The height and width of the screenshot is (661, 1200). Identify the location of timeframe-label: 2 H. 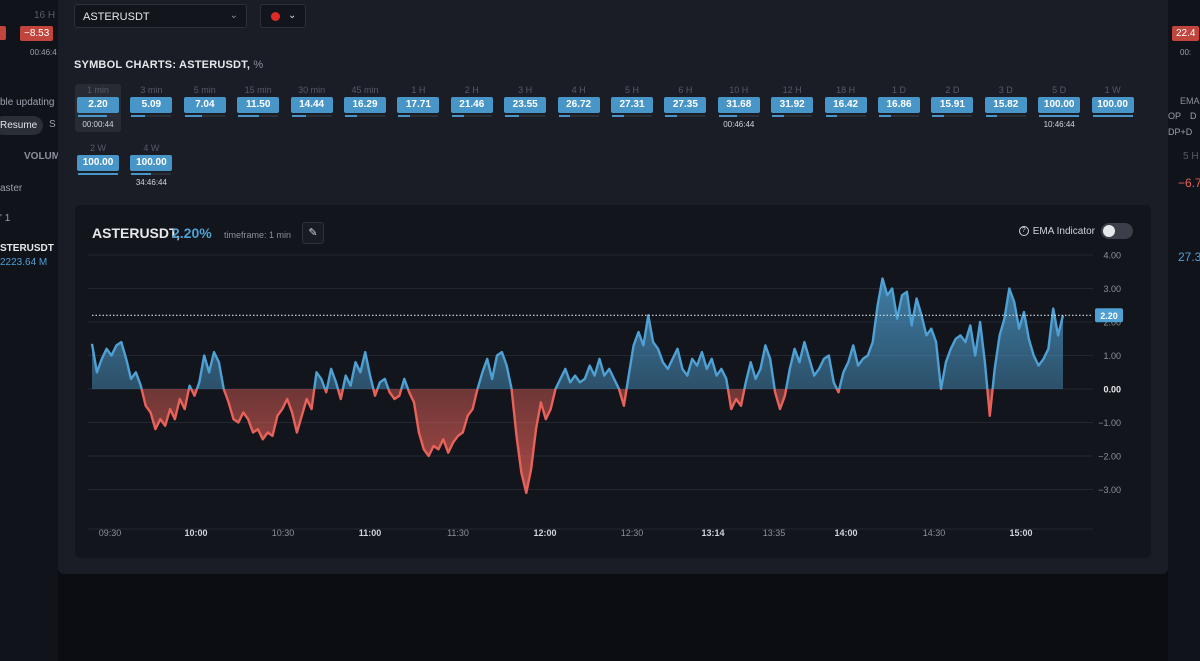
(471, 90).